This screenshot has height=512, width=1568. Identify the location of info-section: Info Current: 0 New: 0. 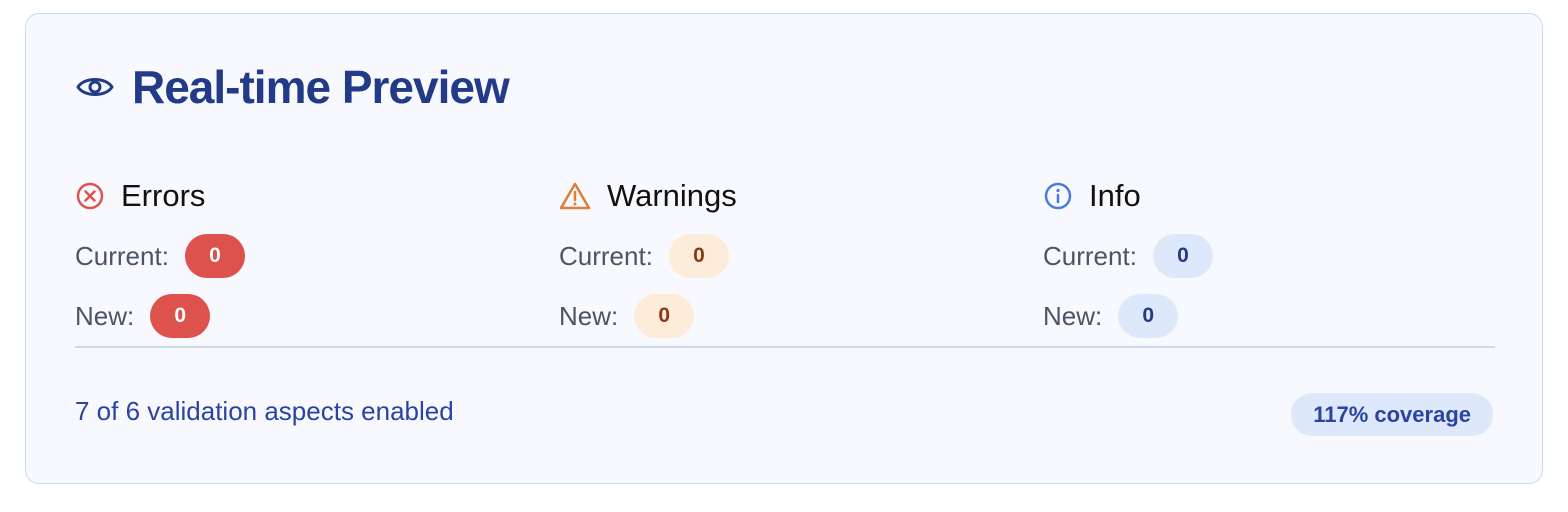
(1263, 256).